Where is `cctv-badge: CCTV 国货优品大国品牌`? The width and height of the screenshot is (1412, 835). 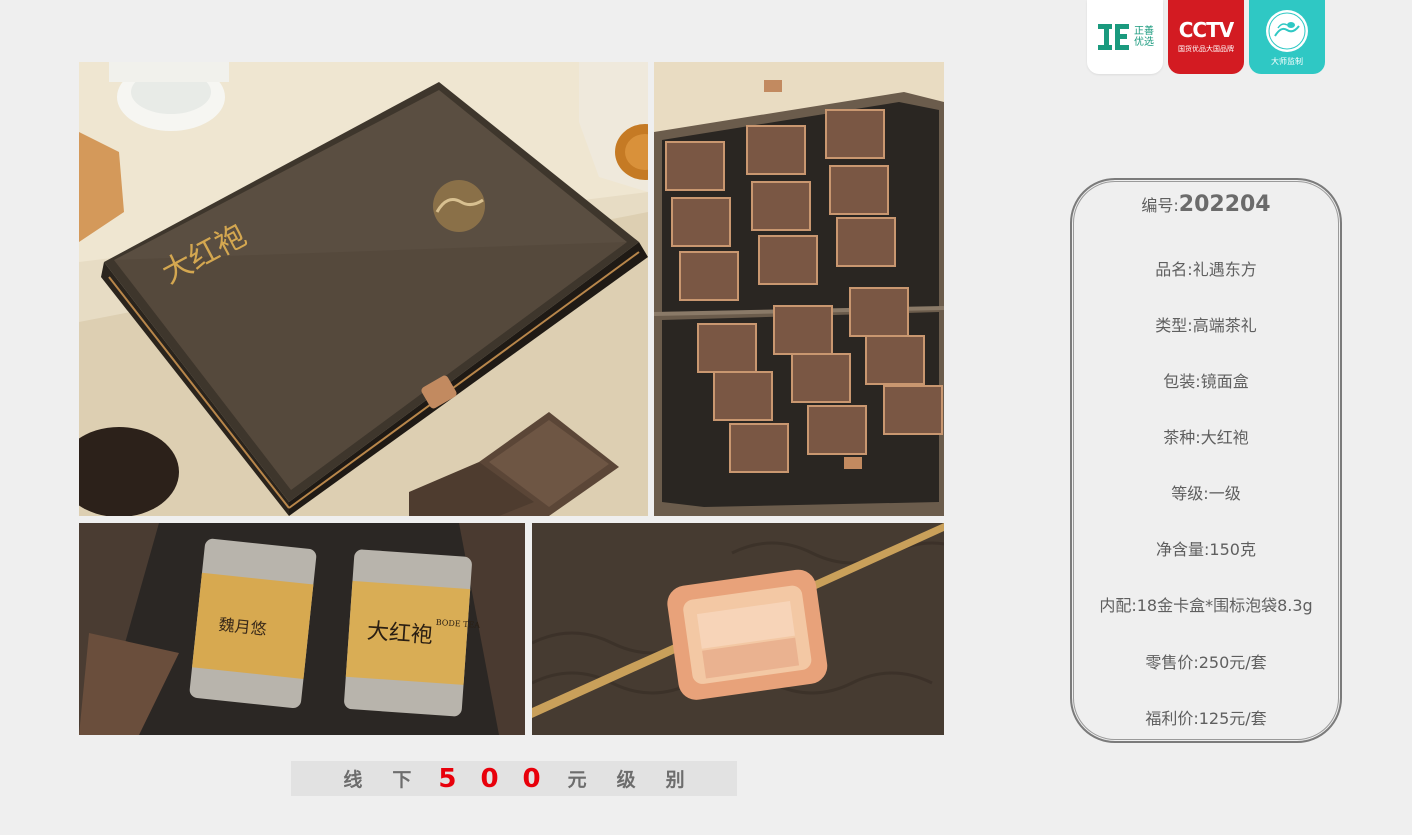
cctv-badge: CCTV 国货优品大国品牌 is located at coordinates (1206, 37).